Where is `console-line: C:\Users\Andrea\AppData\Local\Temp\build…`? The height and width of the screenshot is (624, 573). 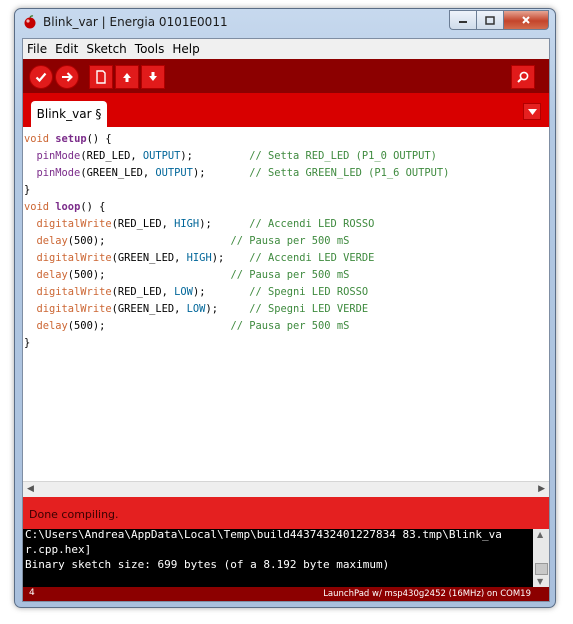
console-line: C:\Users\Andrea\AppData\Local\Temp\build… is located at coordinates (263, 534).